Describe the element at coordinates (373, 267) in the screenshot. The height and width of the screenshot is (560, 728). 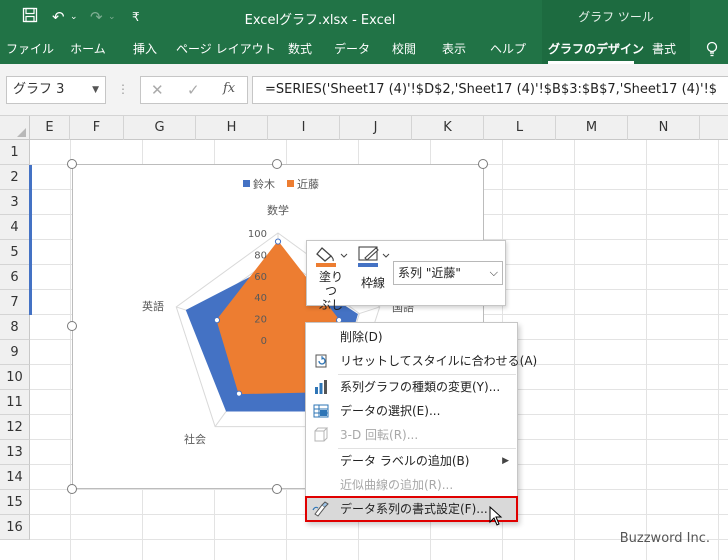
I see `outline-button: 枠線` at that location.